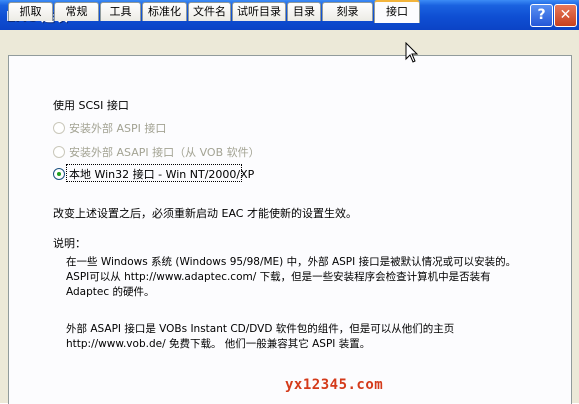  What do you see at coordinates (259, 11) in the screenshot?
I see `tab-preview-dir: 试听目录` at bounding box center [259, 11].